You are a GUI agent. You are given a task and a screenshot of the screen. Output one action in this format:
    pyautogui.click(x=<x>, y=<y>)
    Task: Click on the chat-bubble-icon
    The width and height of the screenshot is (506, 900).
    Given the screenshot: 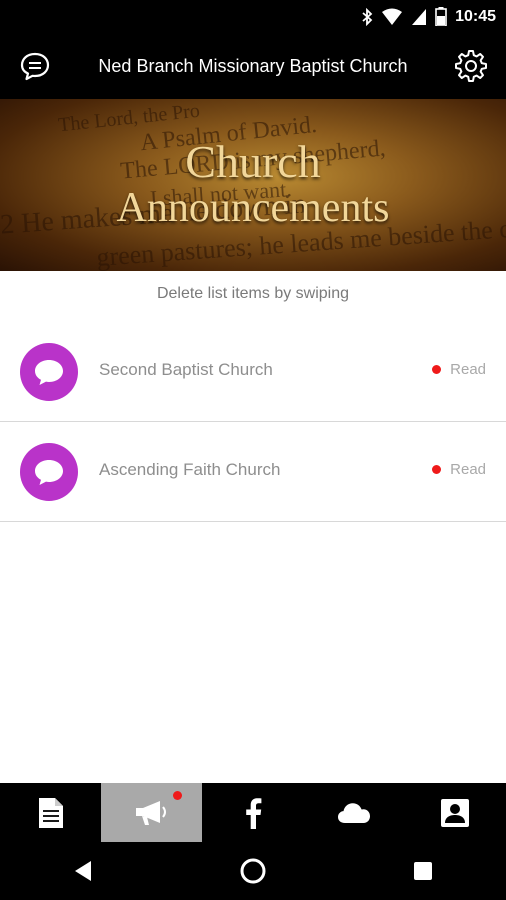 What is the action you would take?
    pyautogui.click(x=35, y=66)
    